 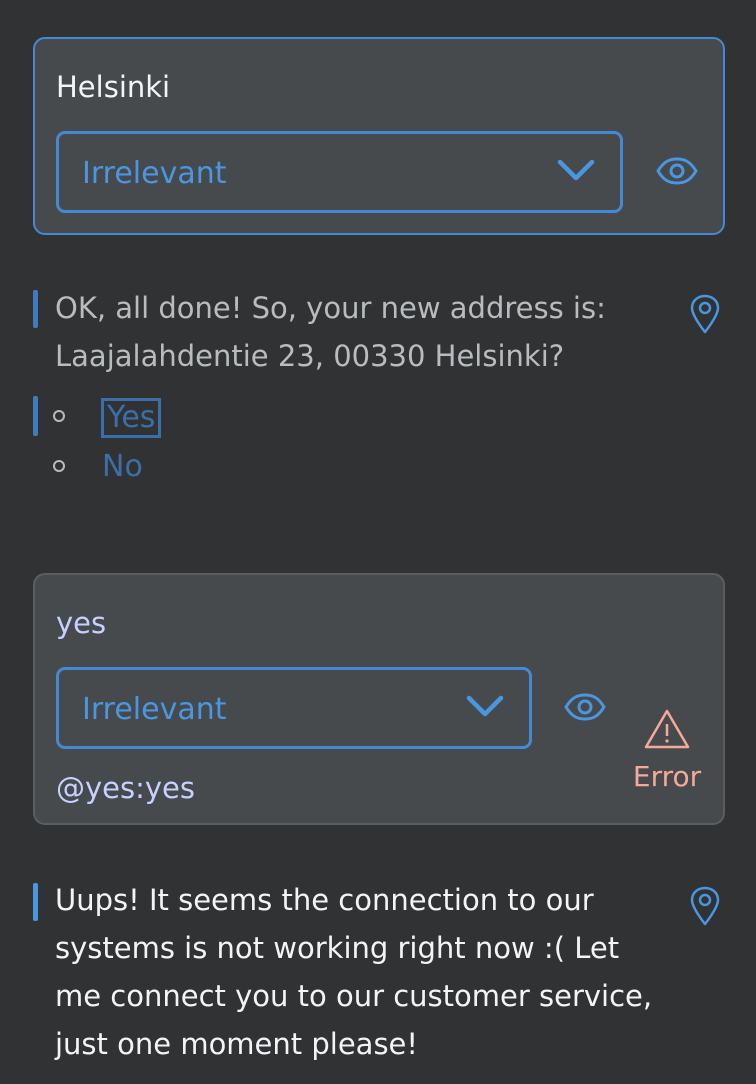 I want to click on option-label: Yes, so click(x=131, y=418).